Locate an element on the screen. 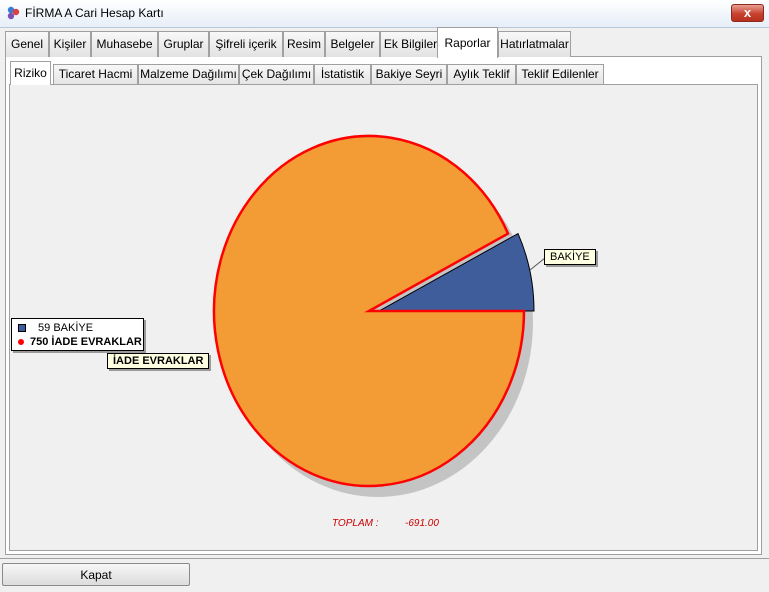 This screenshot has width=769, height=592. subtab-riziko: Riziko is located at coordinates (30, 73).